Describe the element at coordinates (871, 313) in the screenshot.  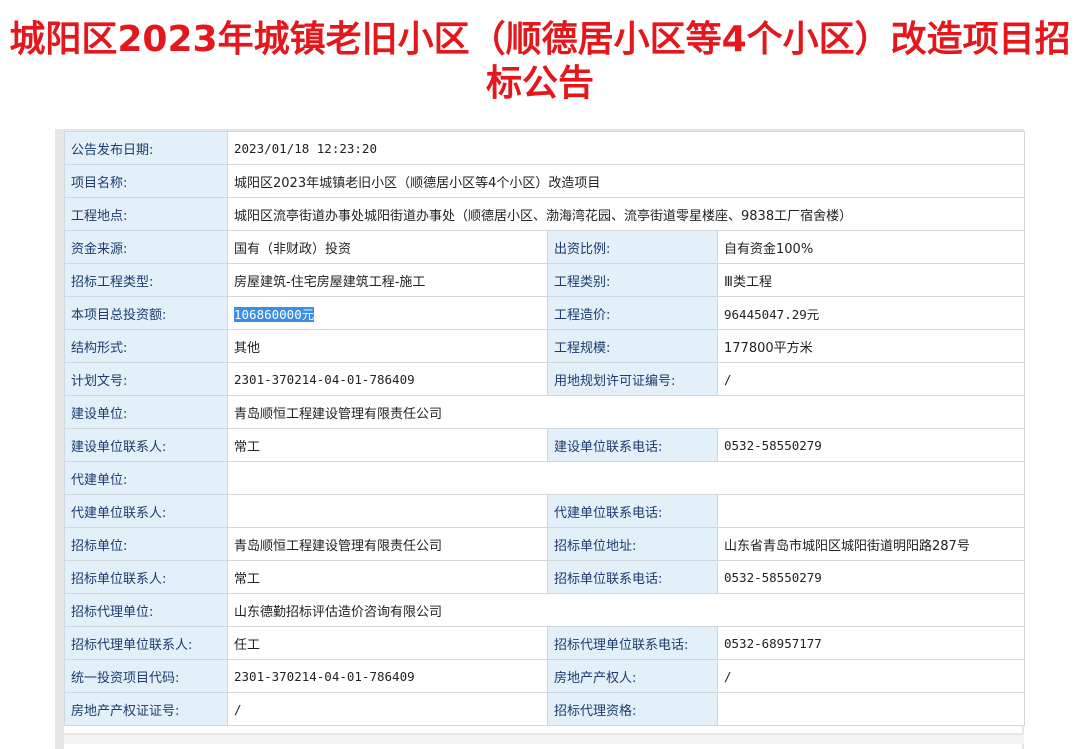
I see `project-cost-value: 96445047.29元` at that location.